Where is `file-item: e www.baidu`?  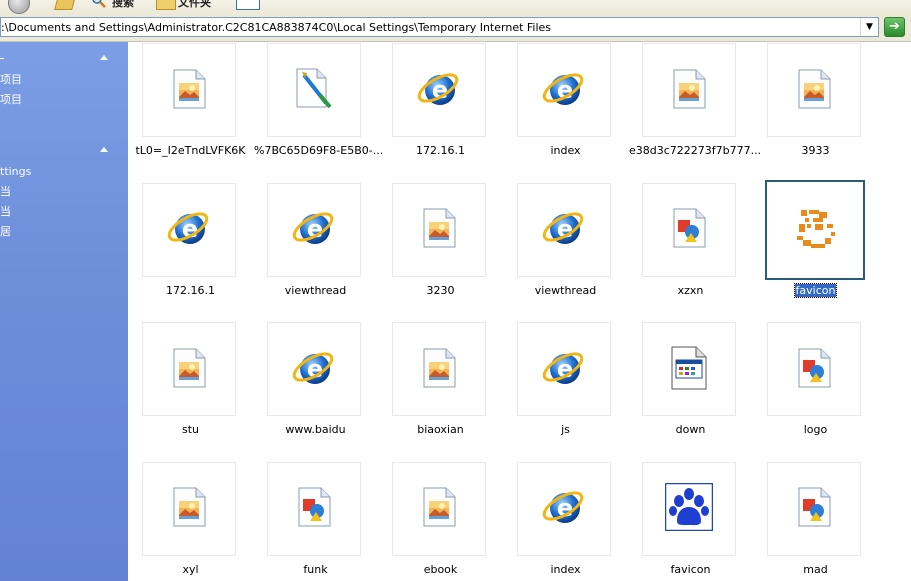 file-item: e www.baidu is located at coordinates (315, 392).